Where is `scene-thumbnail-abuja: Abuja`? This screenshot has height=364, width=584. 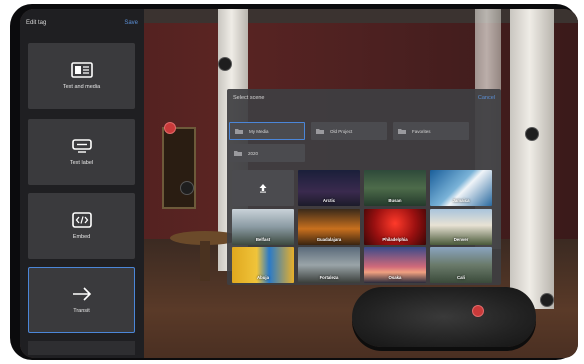 scene-thumbnail-abuja: Abuja is located at coordinates (263, 265).